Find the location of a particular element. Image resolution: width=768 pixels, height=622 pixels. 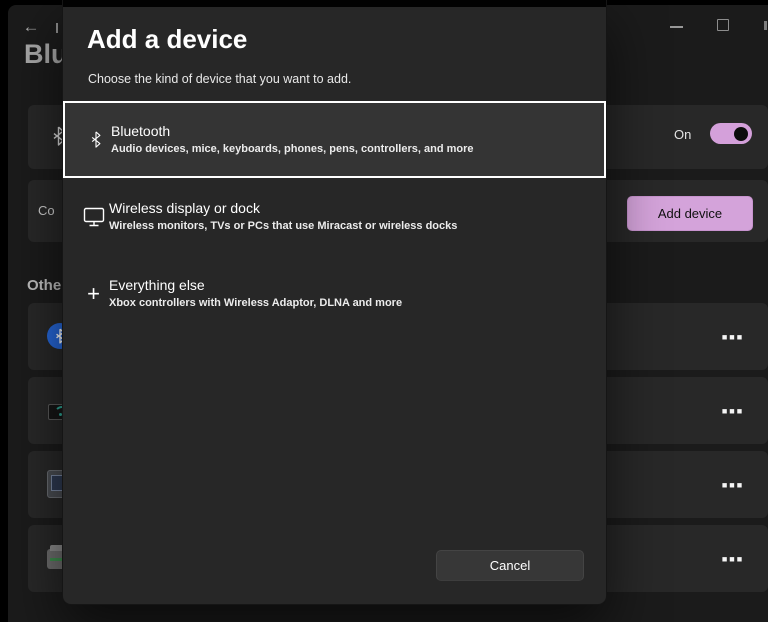

hamburger-menu-icon is located at coordinates (57, 28).